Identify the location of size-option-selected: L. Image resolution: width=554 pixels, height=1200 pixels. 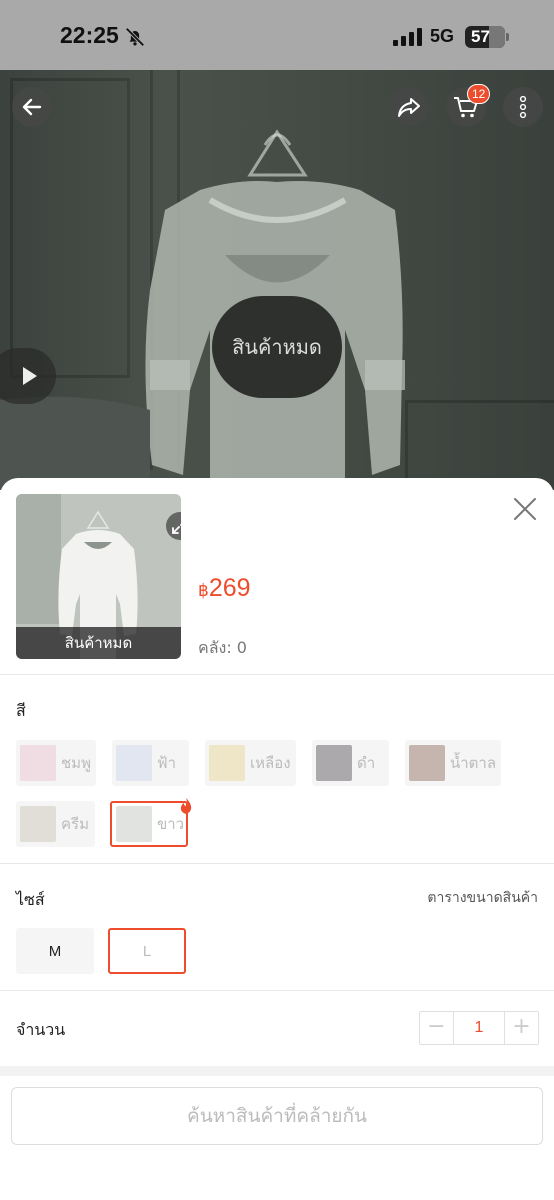
(147, 951).